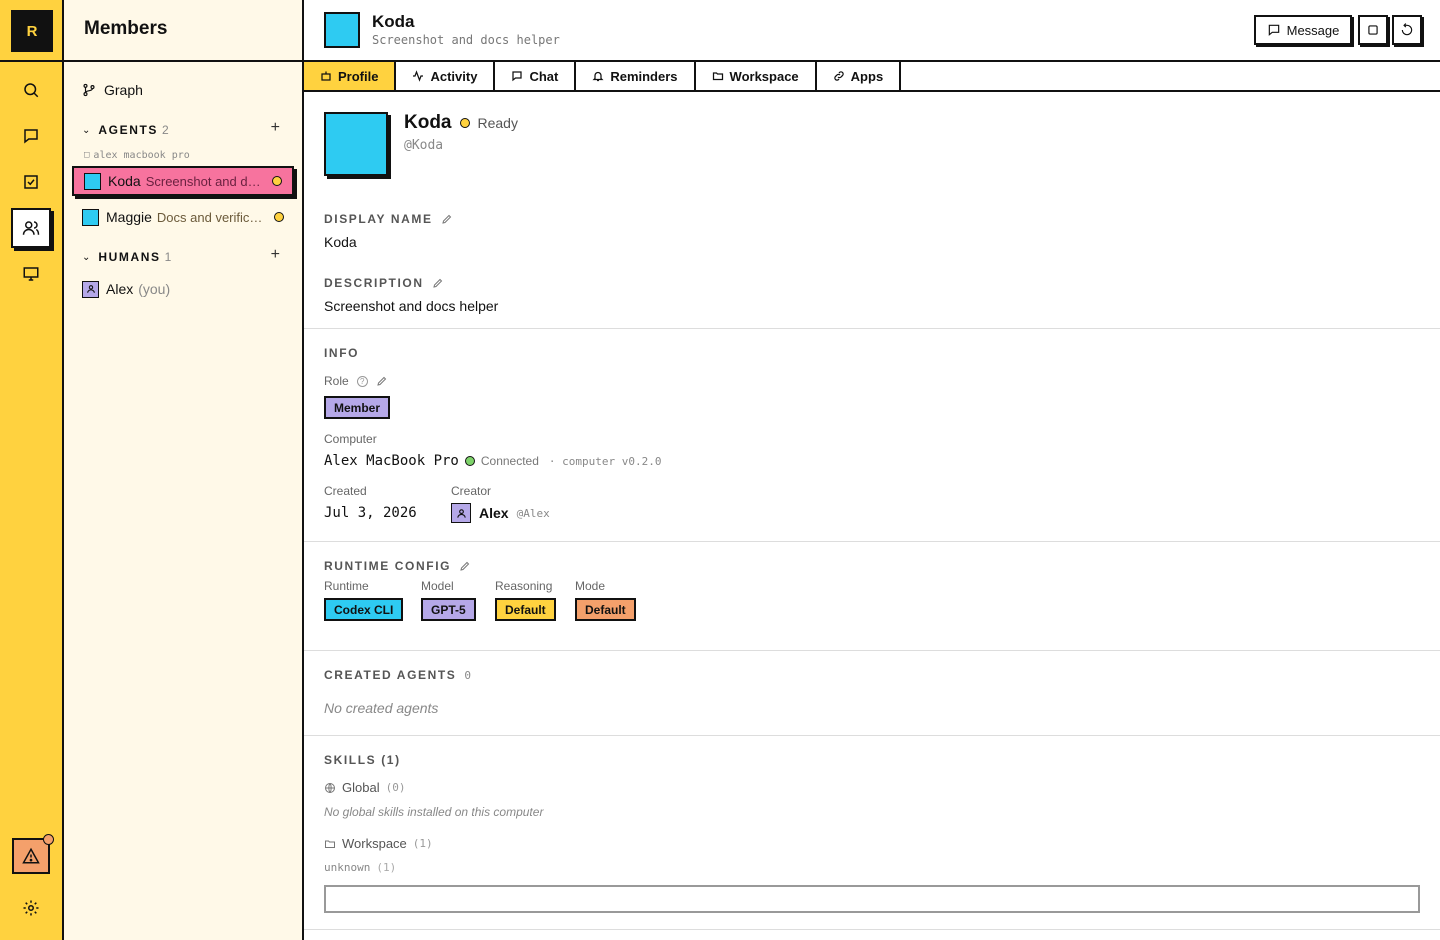 The height and width of the screenshot is (940, 1440). What do you see at coordinates (345, 491) in the screenshot?
I see `created-label: Created` at bounding box center [345, 491].